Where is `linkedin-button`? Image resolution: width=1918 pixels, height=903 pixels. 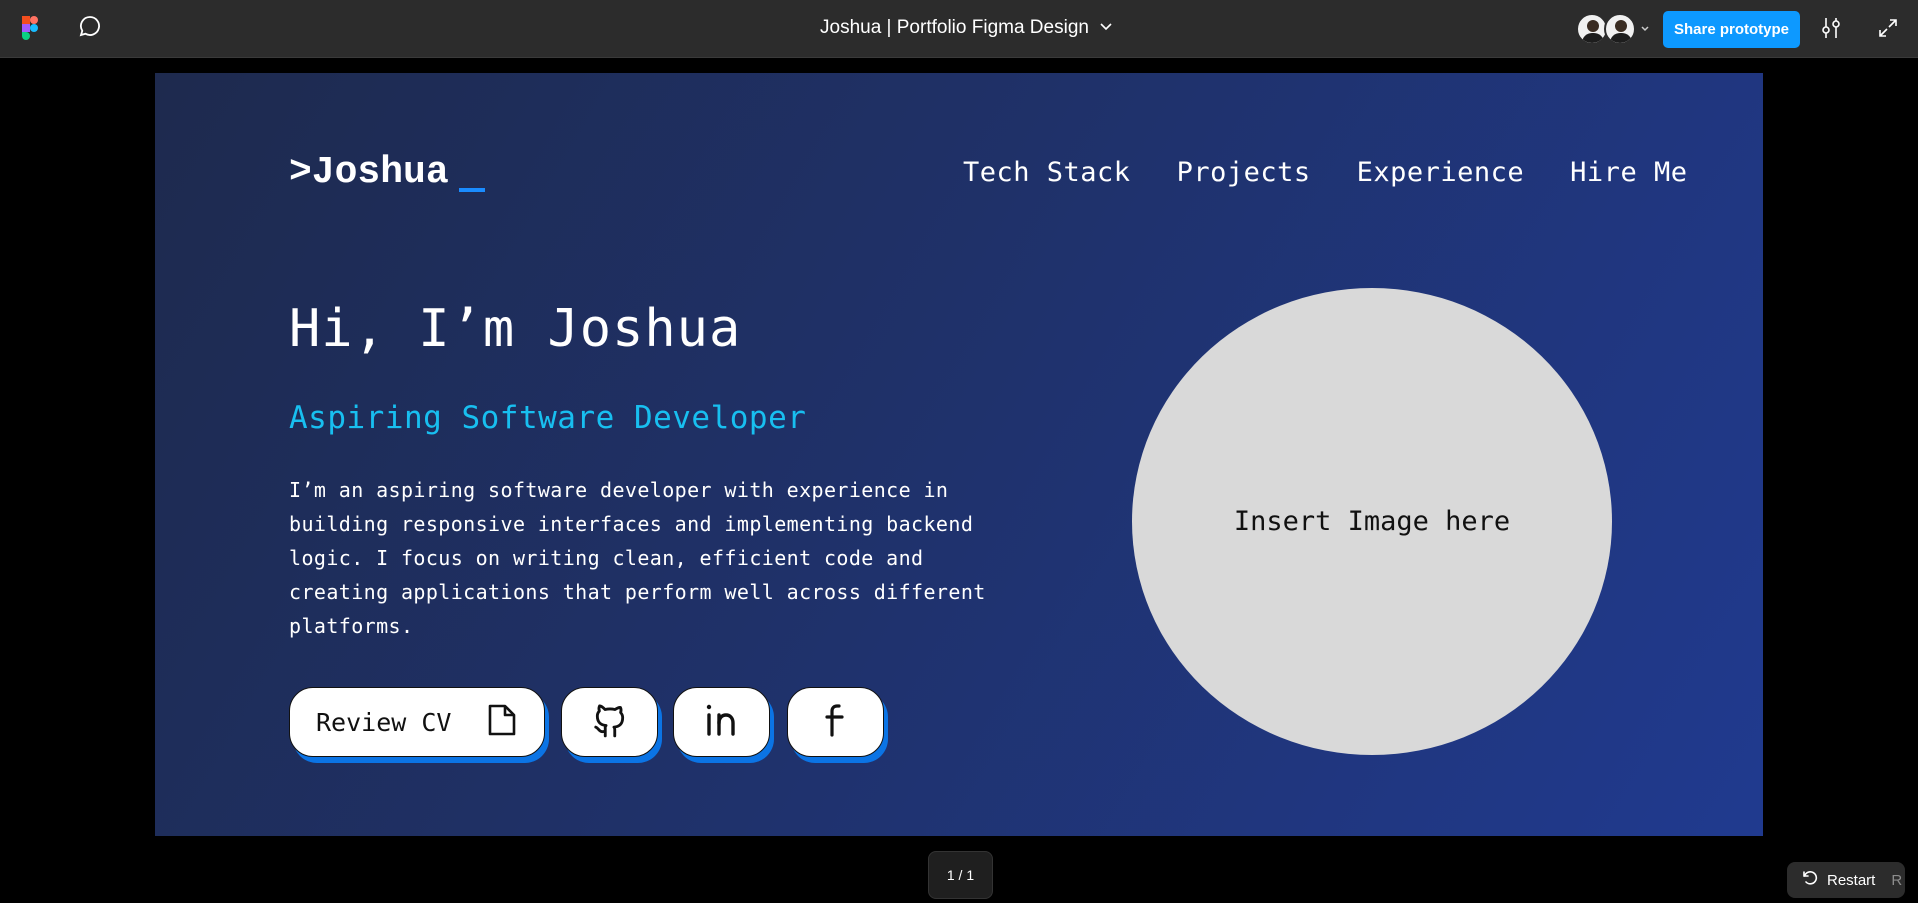 linkedin-button is located at coordinates (721, 722).